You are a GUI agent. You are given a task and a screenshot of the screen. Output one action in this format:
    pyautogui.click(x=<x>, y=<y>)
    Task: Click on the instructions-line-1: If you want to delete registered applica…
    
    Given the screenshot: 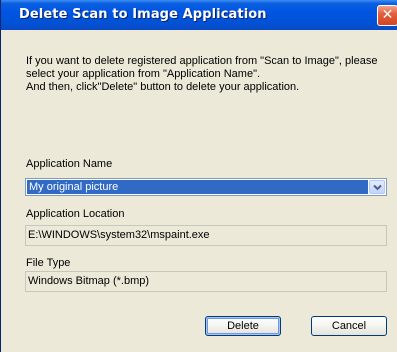 What is the action you would take?
    pyautogui.click(x=202, y=61)
    